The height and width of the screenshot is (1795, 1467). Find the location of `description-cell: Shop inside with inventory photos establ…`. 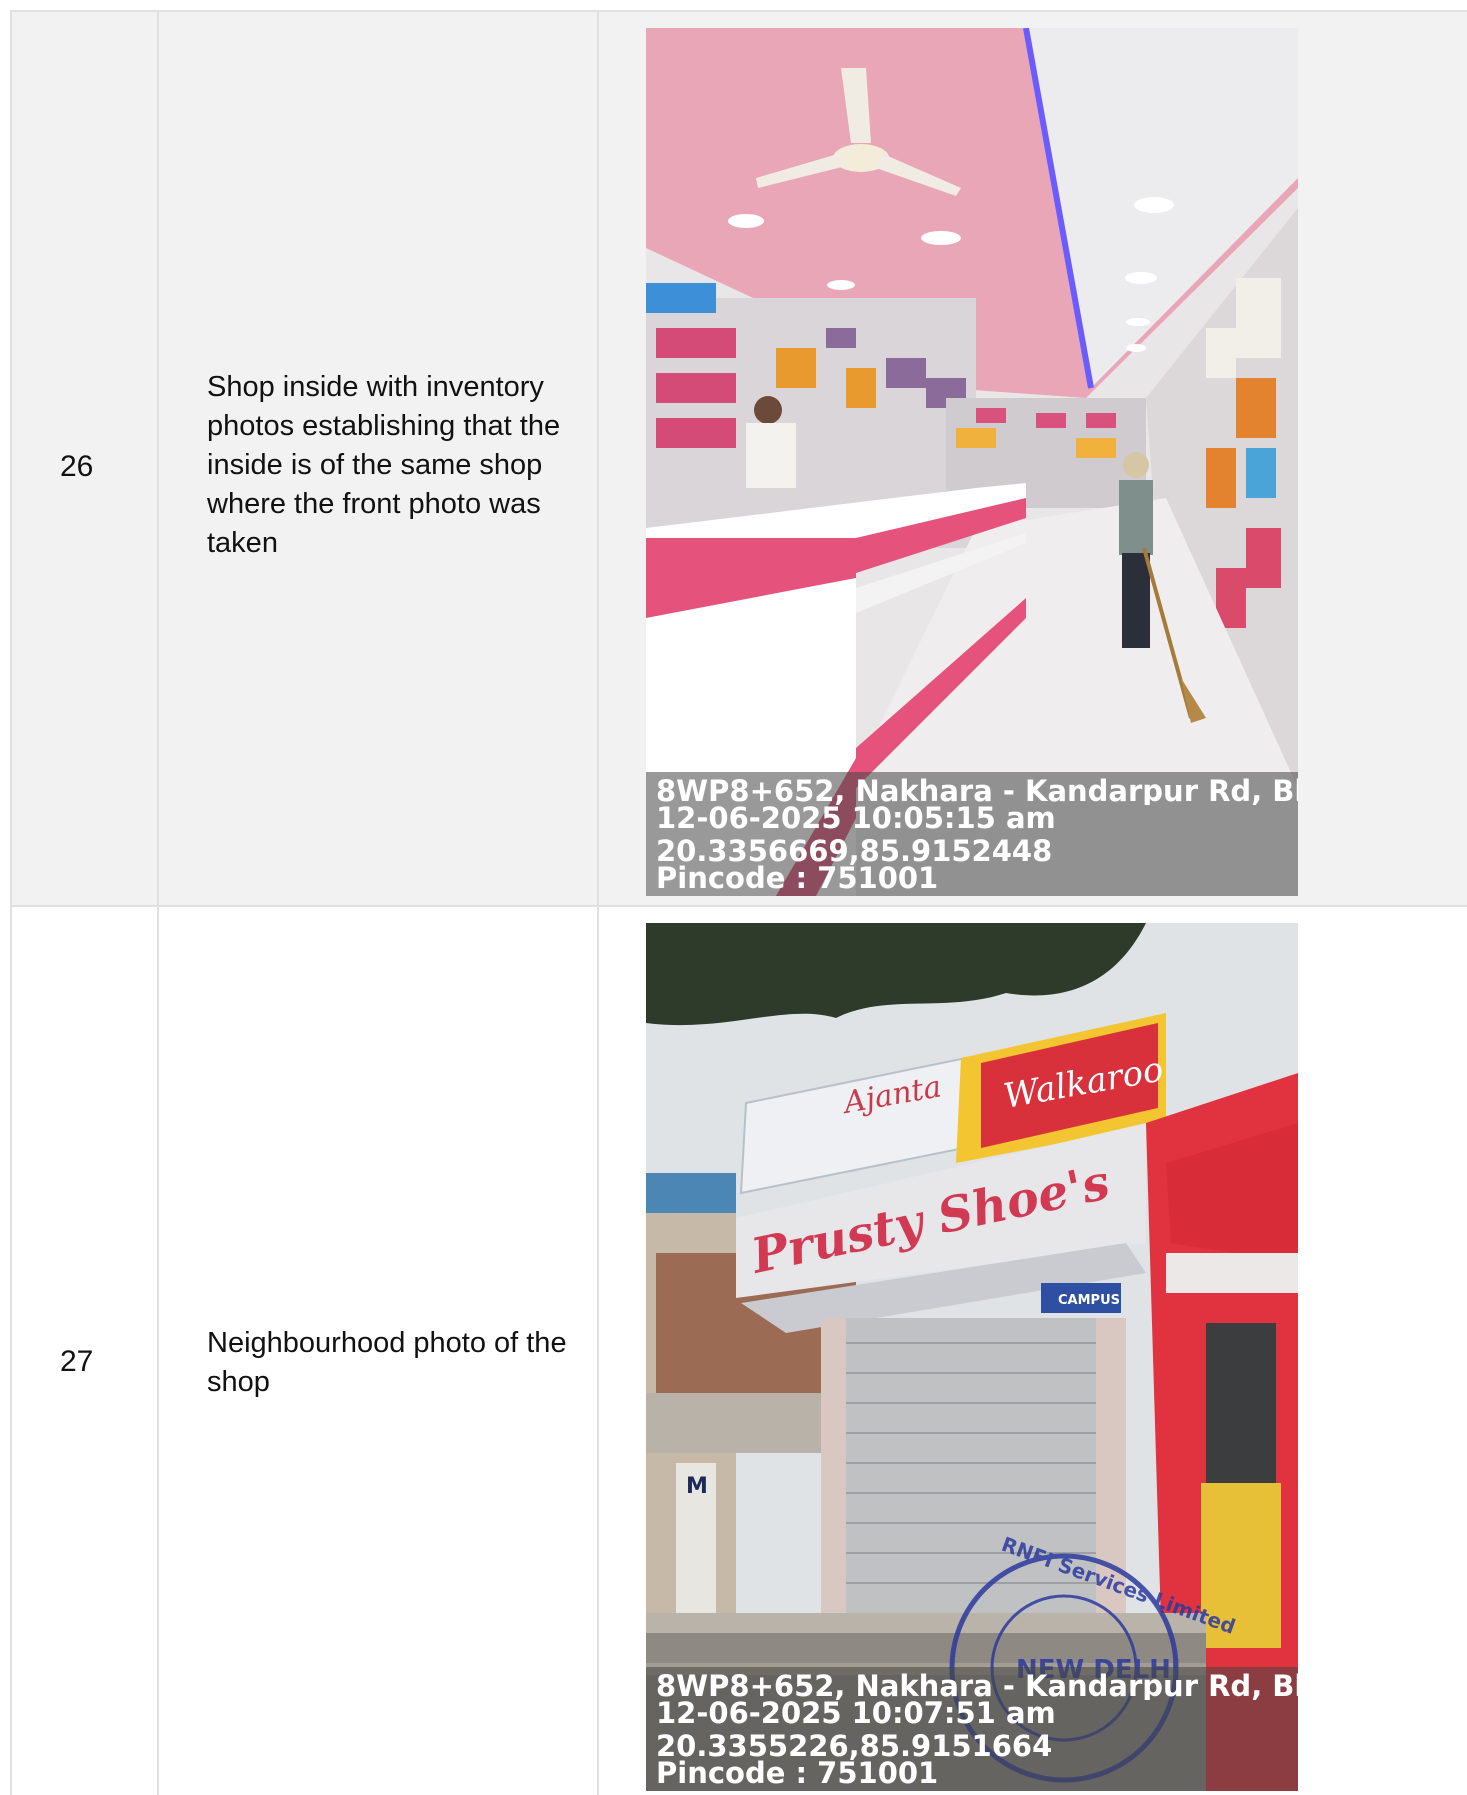

description-cell: Shop inside with inventory photos establ… is located at coordinates (377, 457).